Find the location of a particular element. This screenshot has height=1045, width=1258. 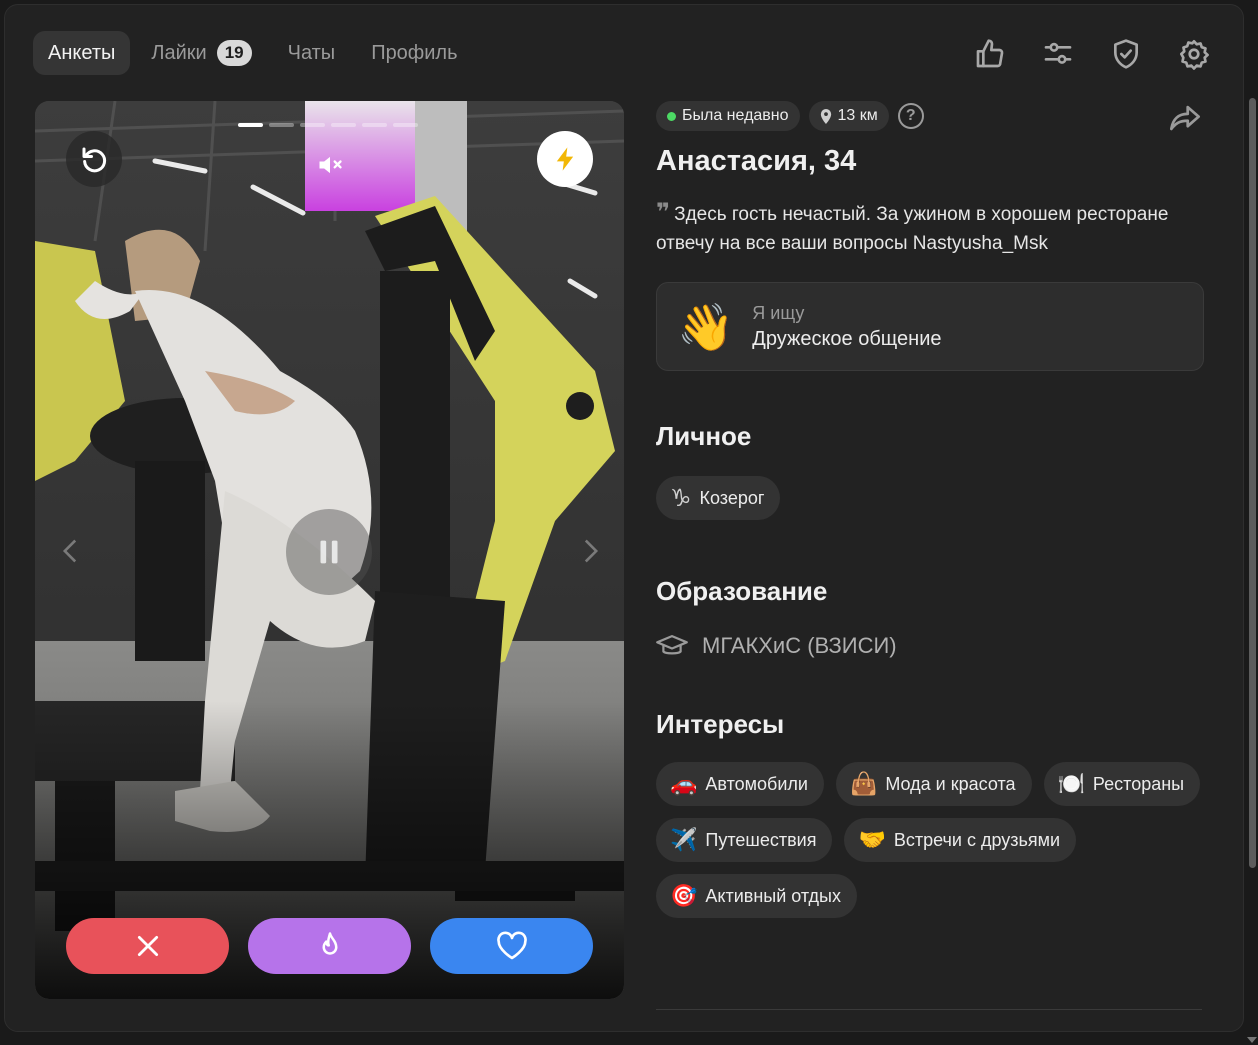

plate-icon: 🍽️ is located at coordinates (1071, 783).